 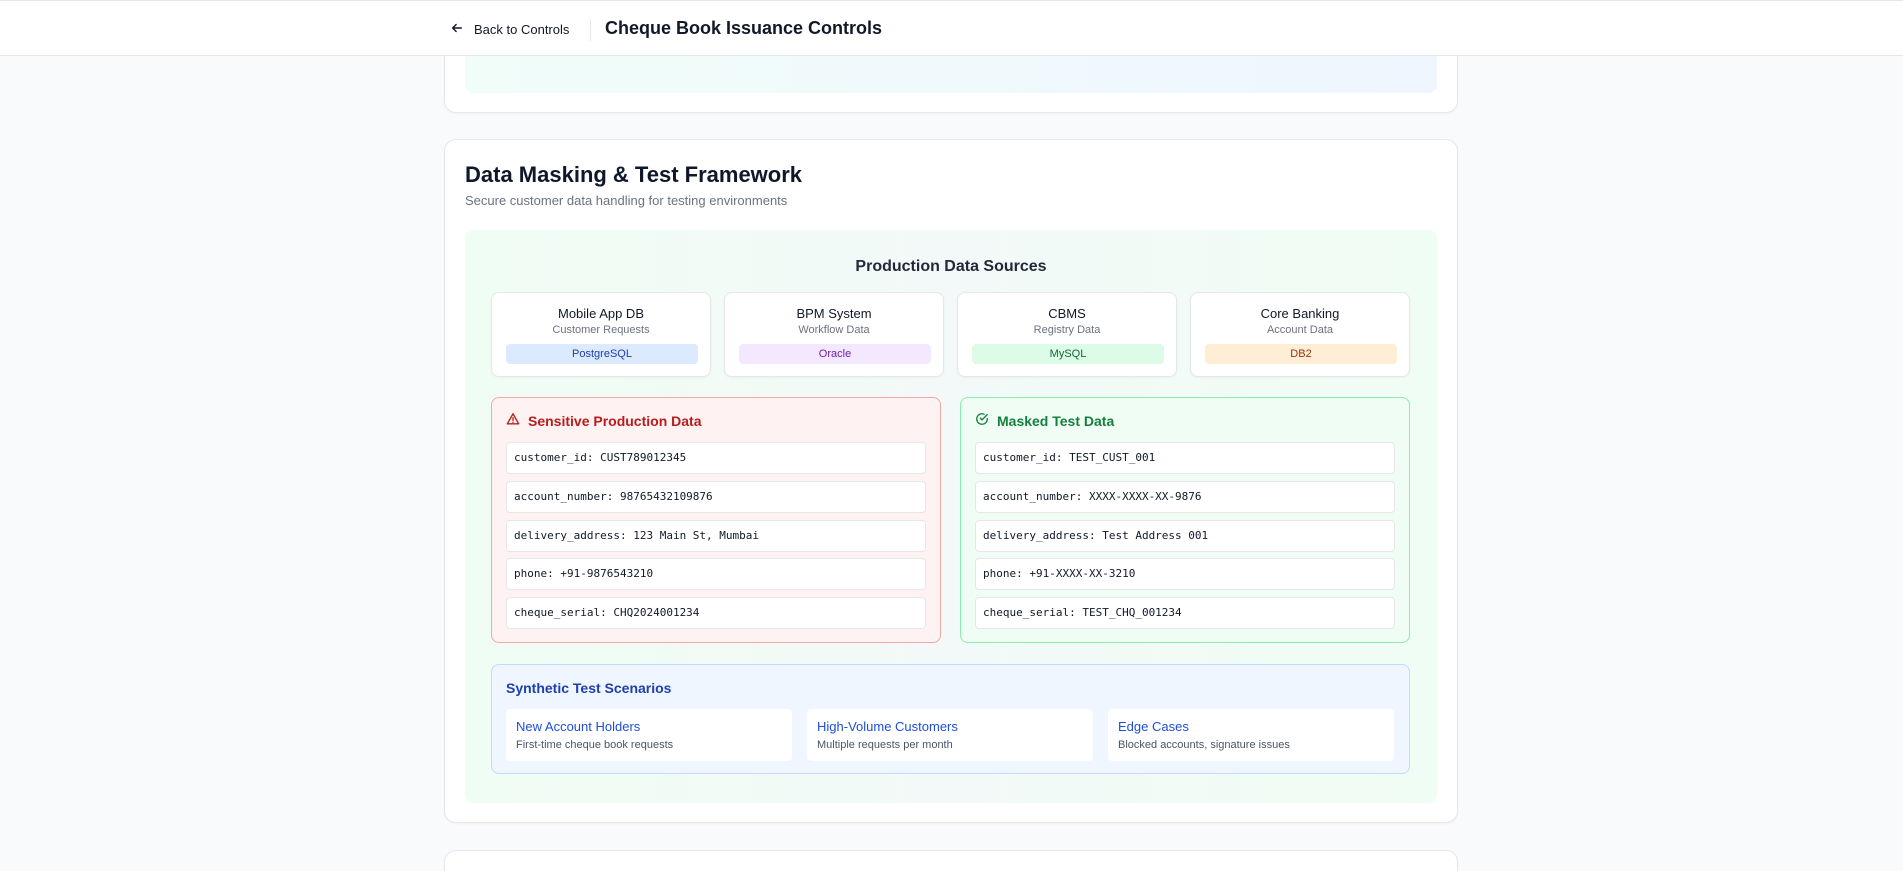 I want to click on sensitive-field: delivery_address: 123 Main St, Mumbai, so click(x=716, y=536).